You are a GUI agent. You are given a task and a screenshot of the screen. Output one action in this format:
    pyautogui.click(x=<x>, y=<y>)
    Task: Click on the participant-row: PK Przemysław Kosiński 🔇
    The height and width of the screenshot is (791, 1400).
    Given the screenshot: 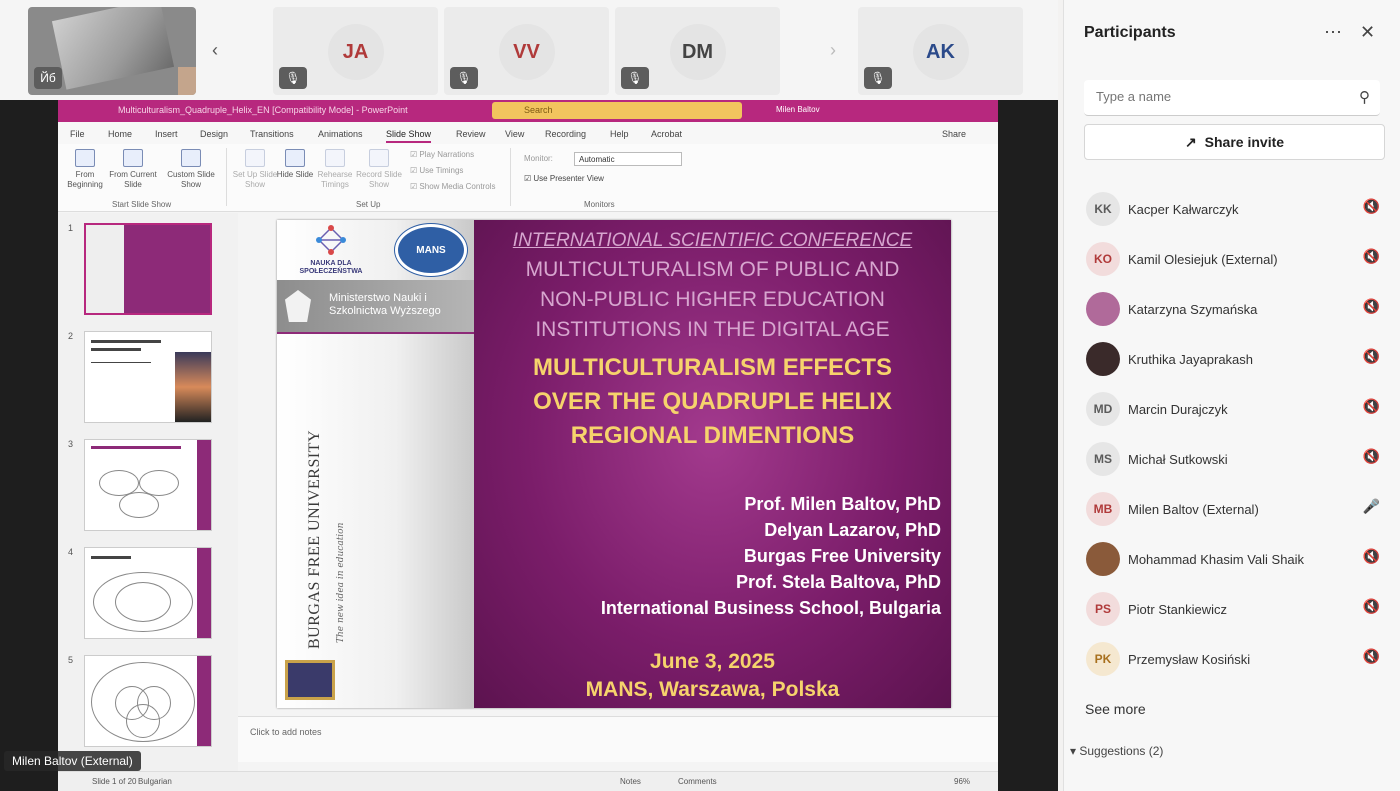 What is the action you would take?
    pyautogui.click(x=1232, y=660)
    